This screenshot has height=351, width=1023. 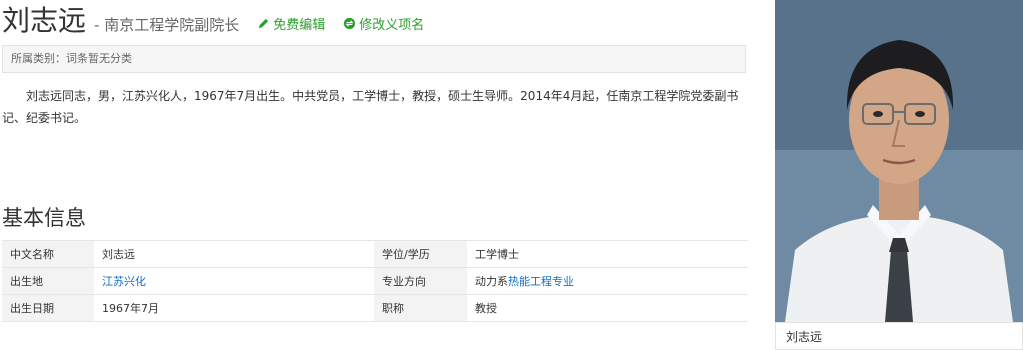 What do you see at coordinates (48, 281) in the screenshot?
I see `field-label: 出生地` at bounding box center [48, 281].